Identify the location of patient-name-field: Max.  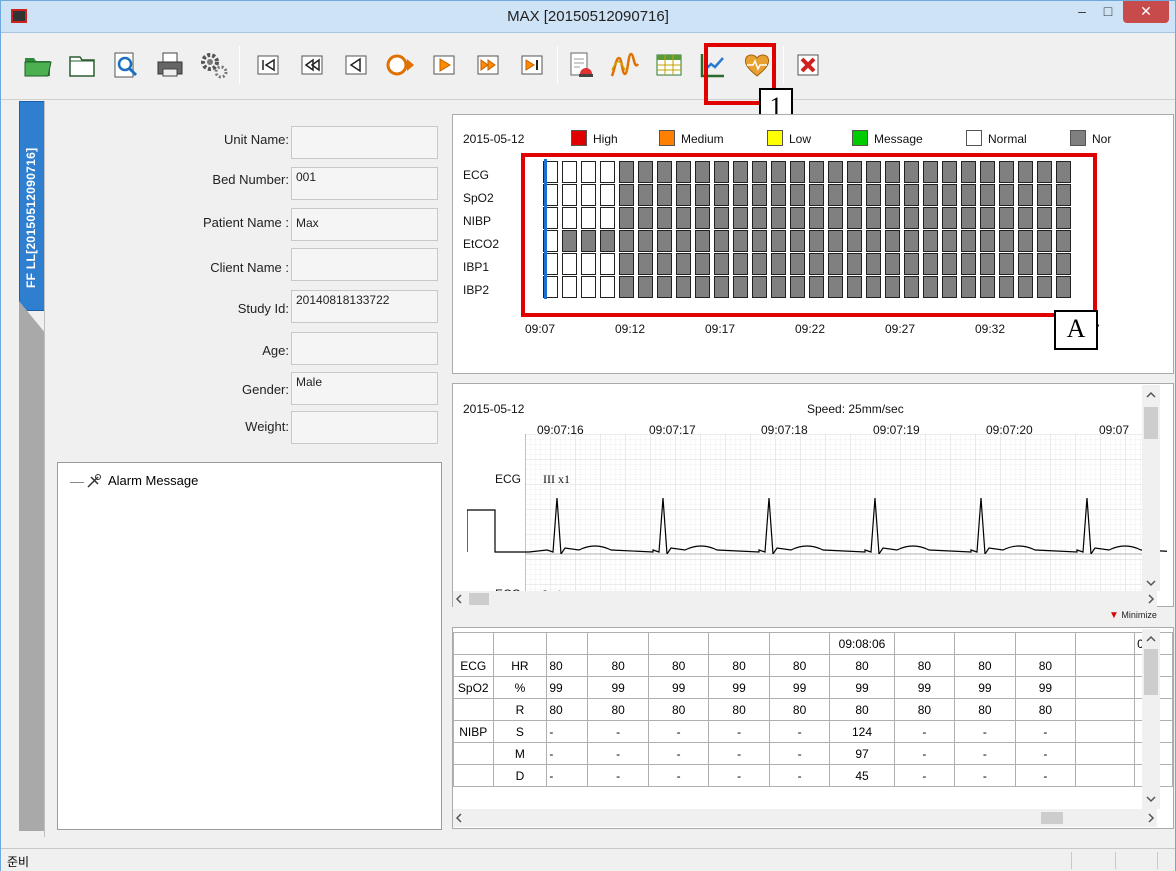
(364, 224).